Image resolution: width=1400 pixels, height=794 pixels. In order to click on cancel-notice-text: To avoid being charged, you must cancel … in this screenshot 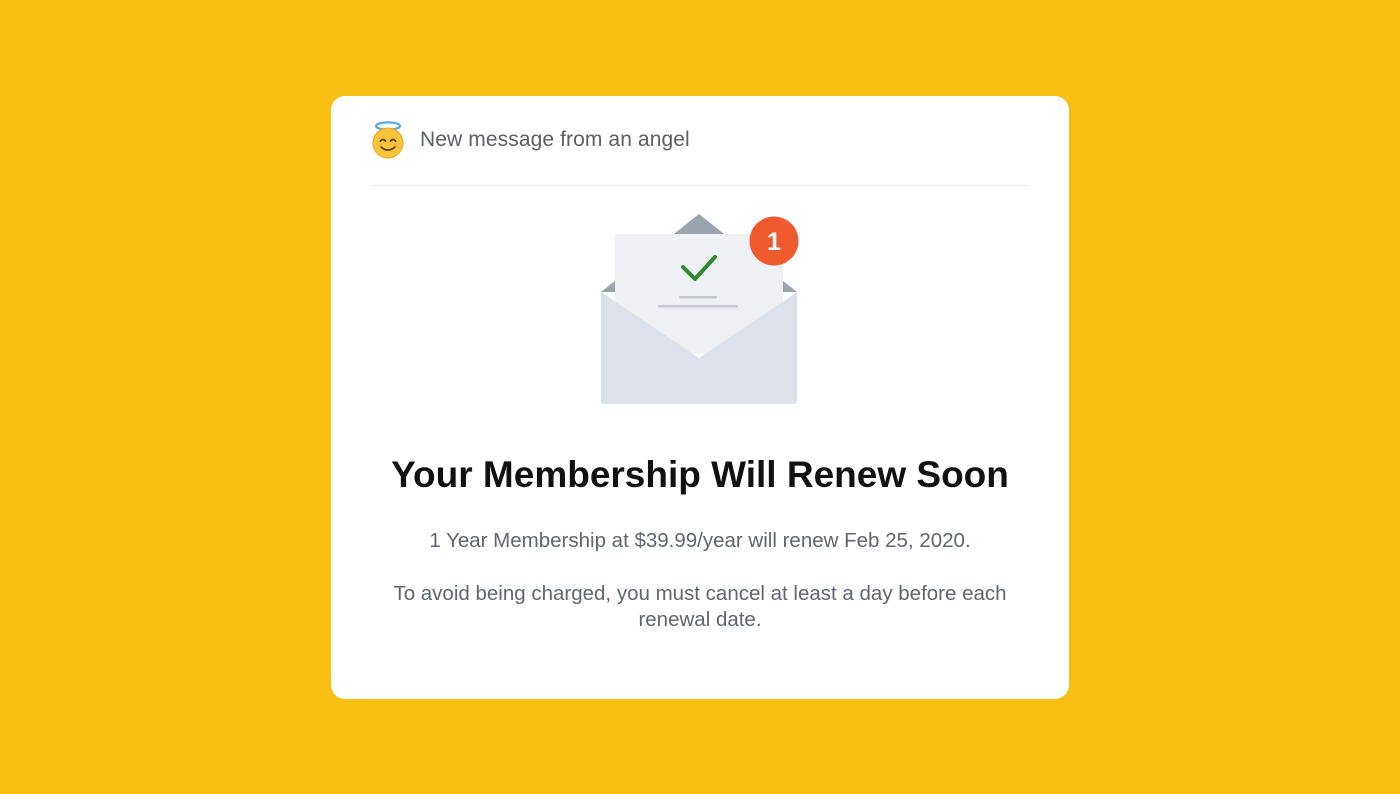, I will do `click(700, 606)`.